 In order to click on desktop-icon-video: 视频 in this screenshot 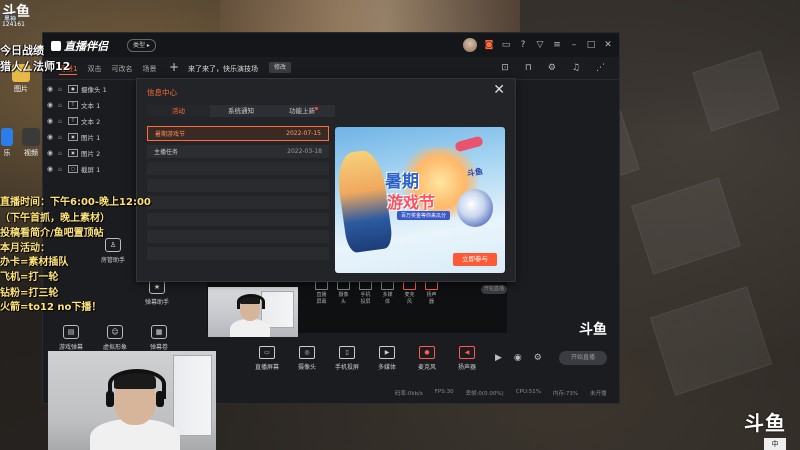, I will do `click(31, 143)`.